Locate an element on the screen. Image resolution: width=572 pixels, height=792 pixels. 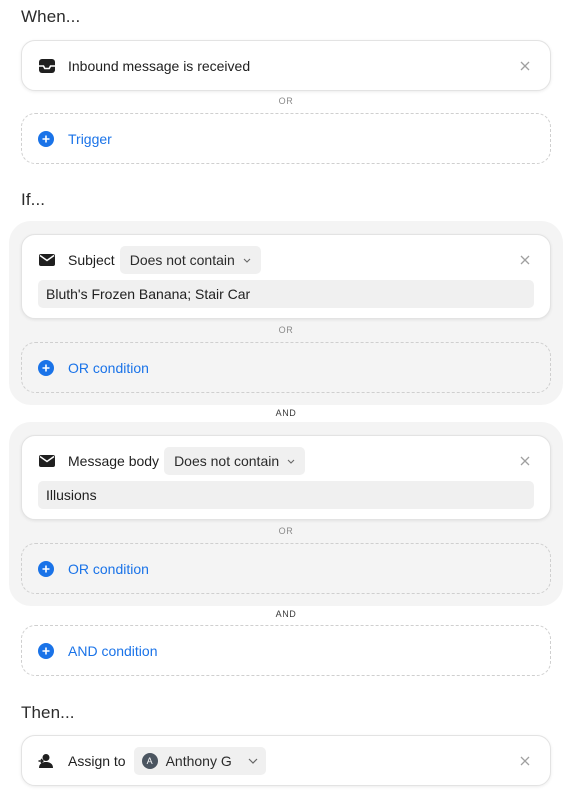
action-label: Assign to is located at coordinates (97, 761).